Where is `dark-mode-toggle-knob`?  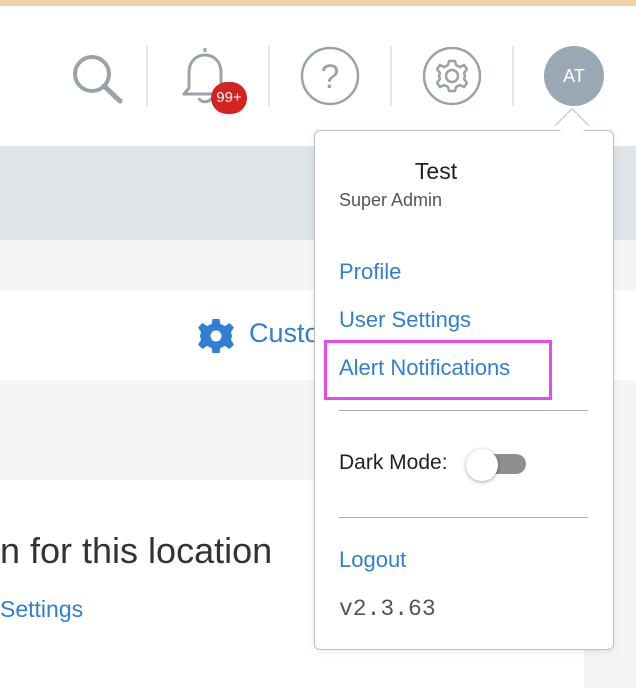 dark-mode-toggle-knob is located at coordinates (482, 465).